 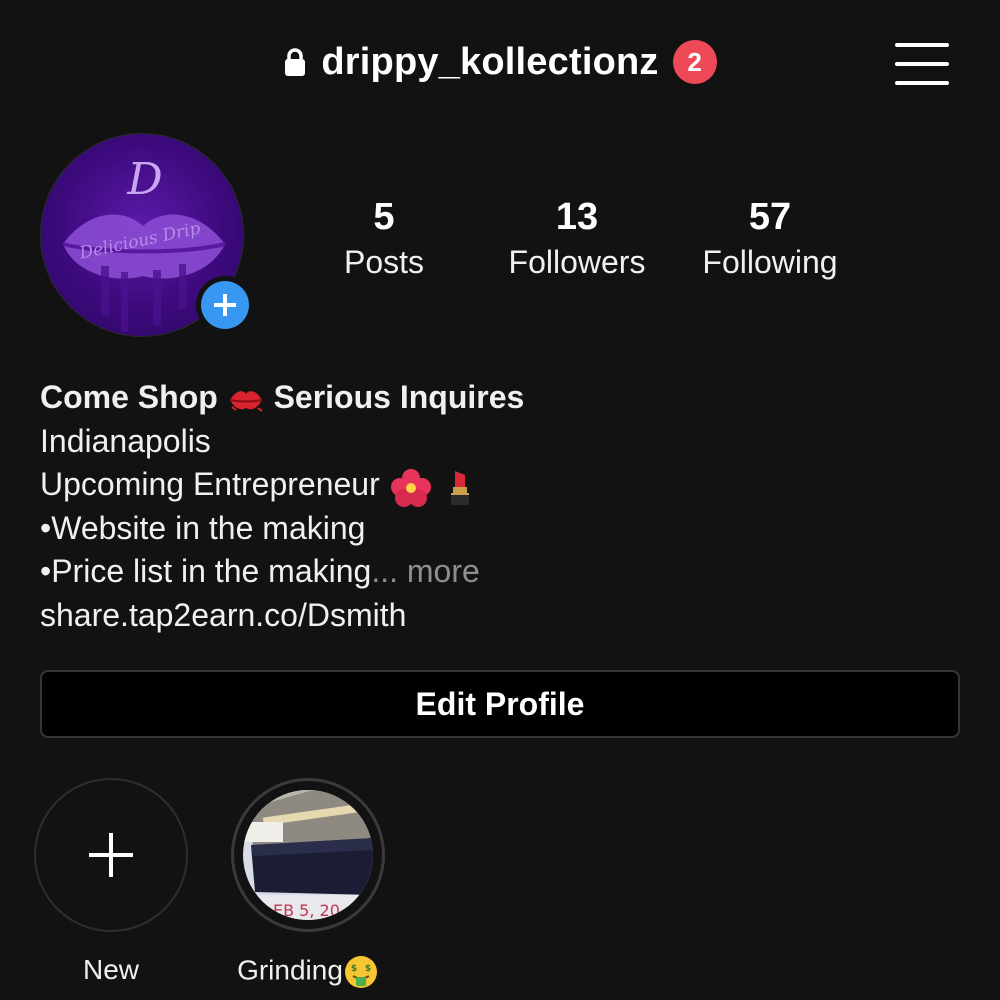 I want to click on highlight-thumbnail: EB 5, 20, so click(x=308, y=855).